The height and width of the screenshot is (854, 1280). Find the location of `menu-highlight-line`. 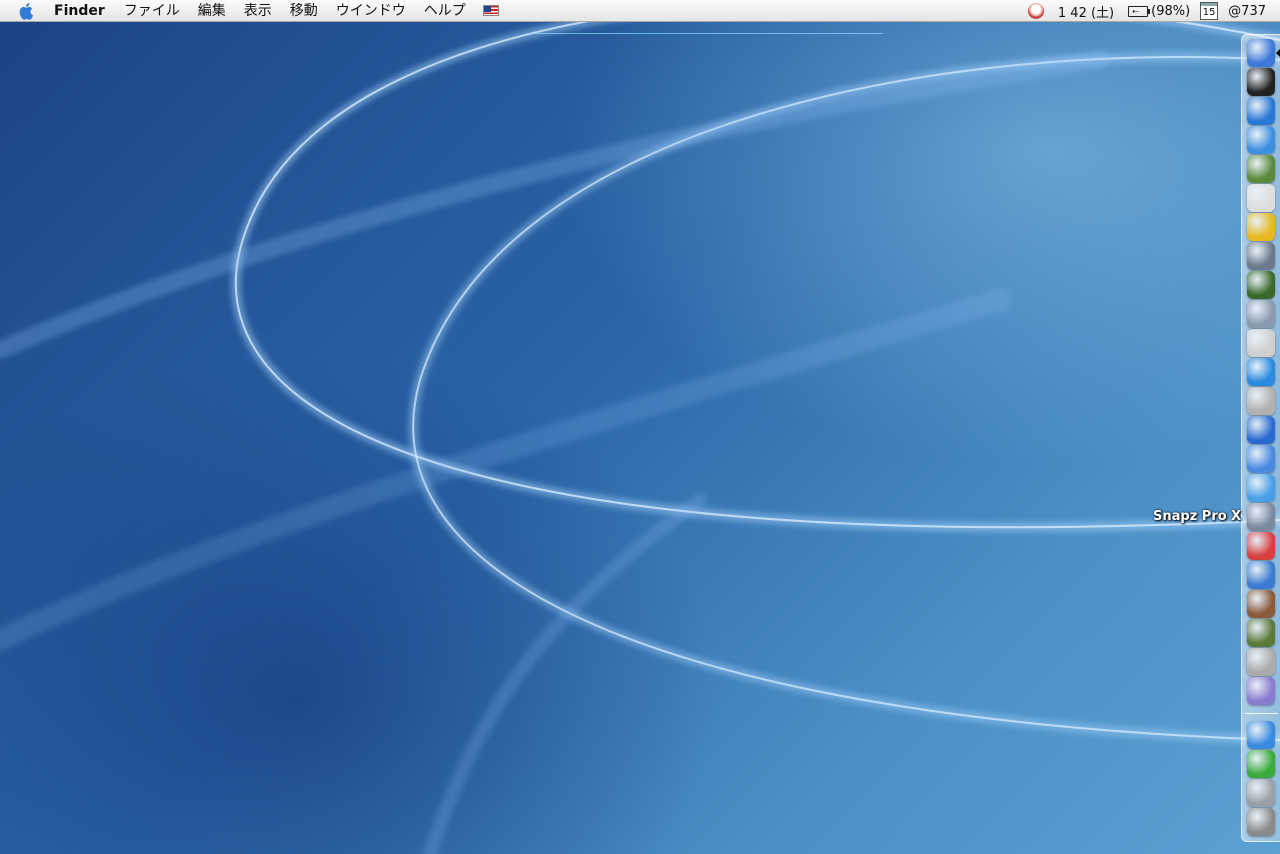

menu-highlight-line is located at coordinates (705, 33).